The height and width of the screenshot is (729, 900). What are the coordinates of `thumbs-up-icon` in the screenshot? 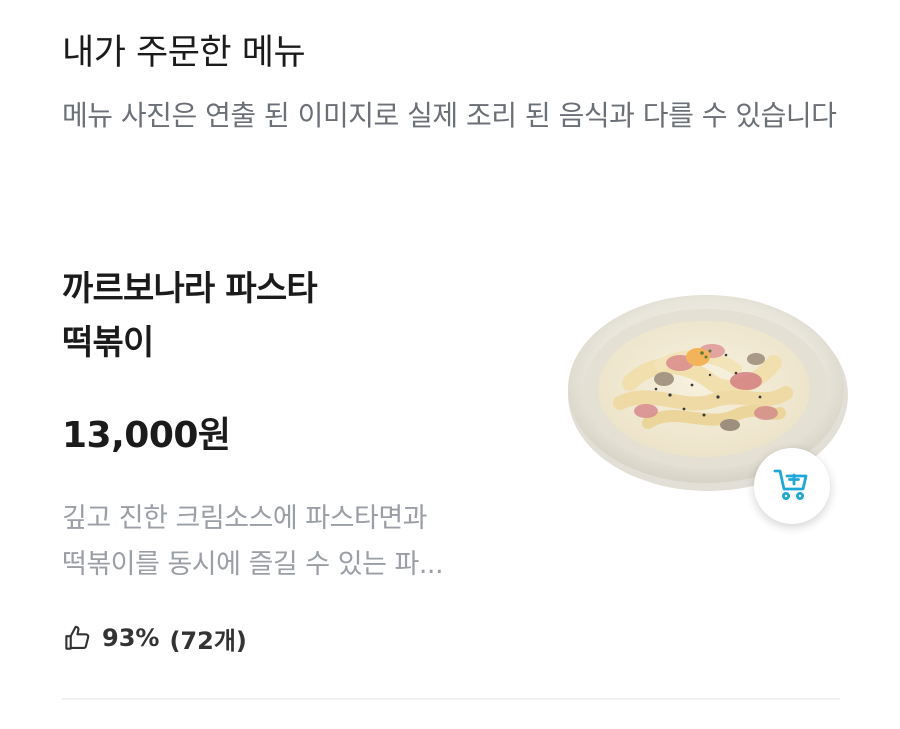 It's located at (77, 638).